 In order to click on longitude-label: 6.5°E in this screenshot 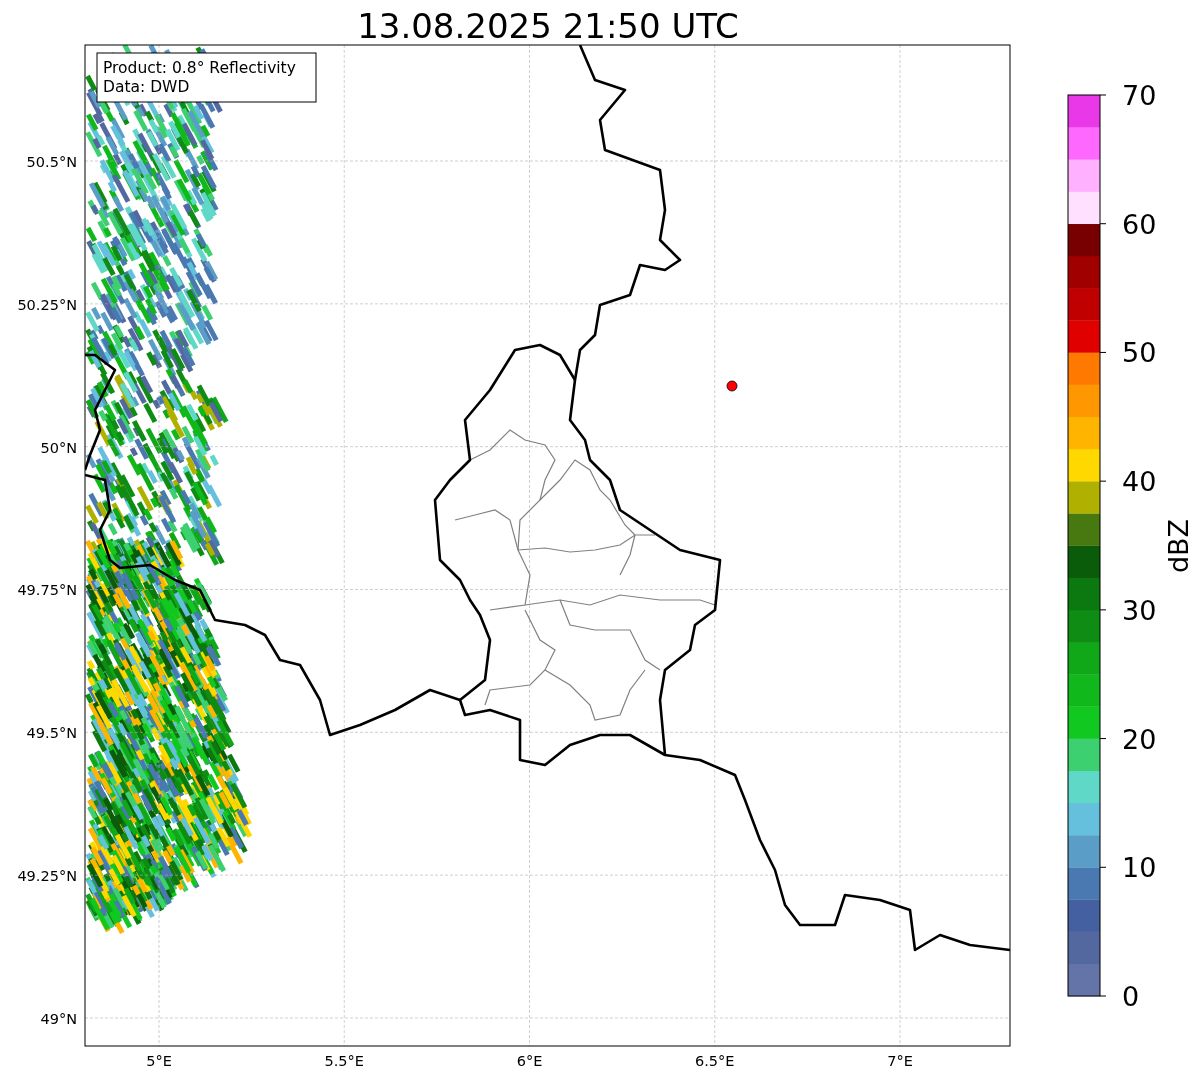, I will do `click(715, 1061)`.